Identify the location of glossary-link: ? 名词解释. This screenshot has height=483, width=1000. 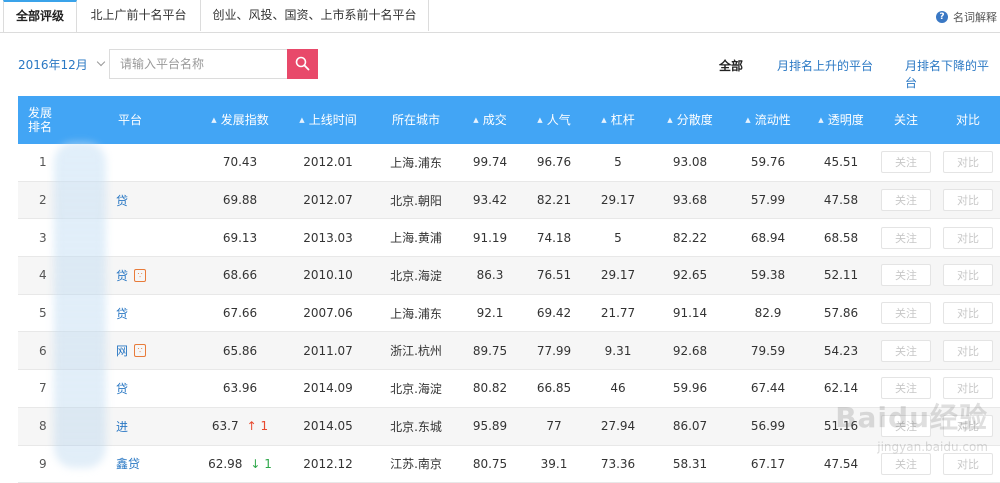
(966, 17).